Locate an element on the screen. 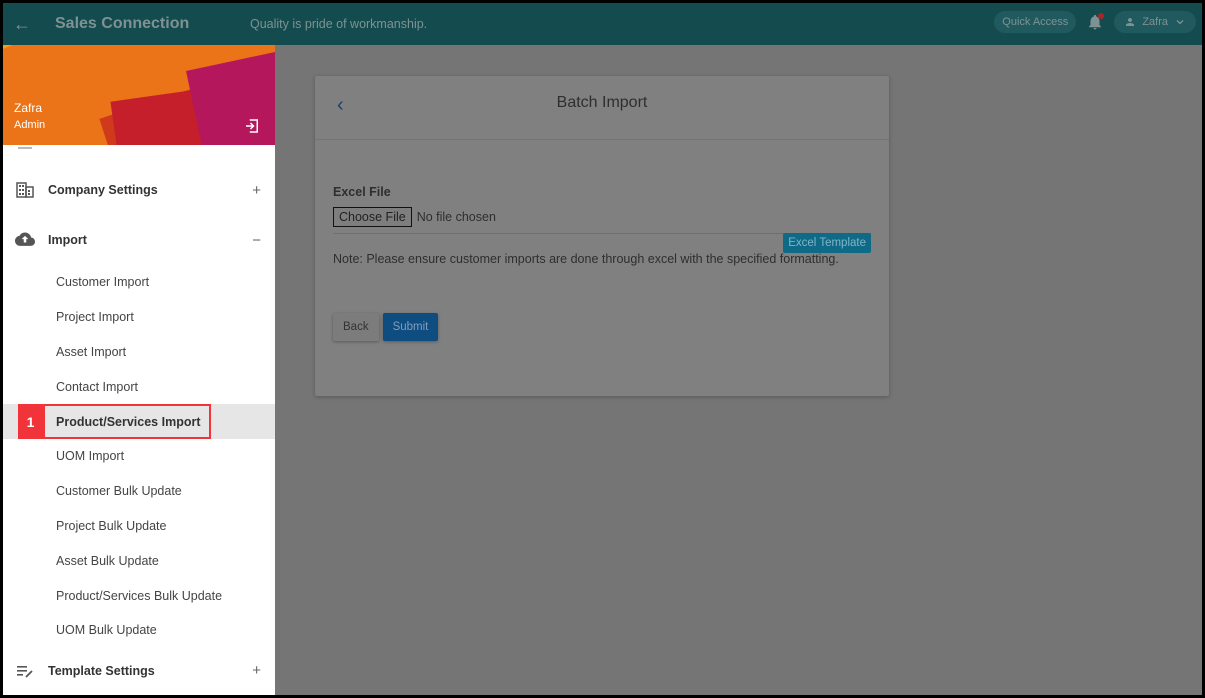 This screenshot has height=698, width=1205. highlight-box is located at coordinates (127, 422).